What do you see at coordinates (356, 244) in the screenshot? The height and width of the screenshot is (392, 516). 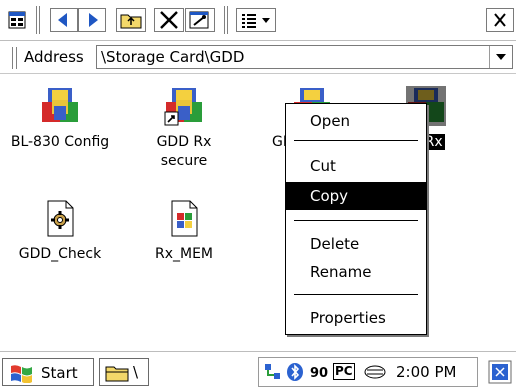 I see `menu-item-delete: Delete` at bounding box center [356, 244].